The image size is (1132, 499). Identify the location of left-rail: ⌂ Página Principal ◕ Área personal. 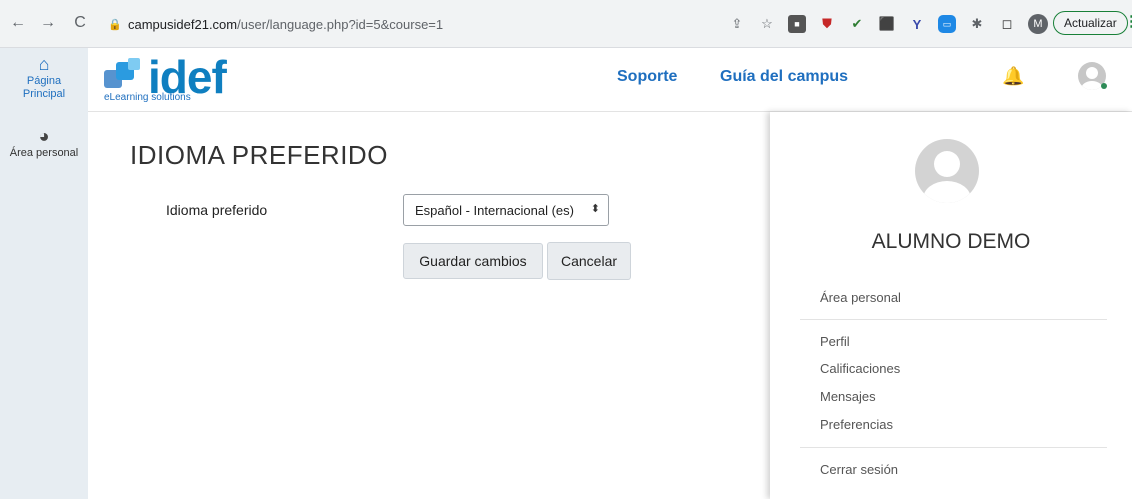
(44, 273).